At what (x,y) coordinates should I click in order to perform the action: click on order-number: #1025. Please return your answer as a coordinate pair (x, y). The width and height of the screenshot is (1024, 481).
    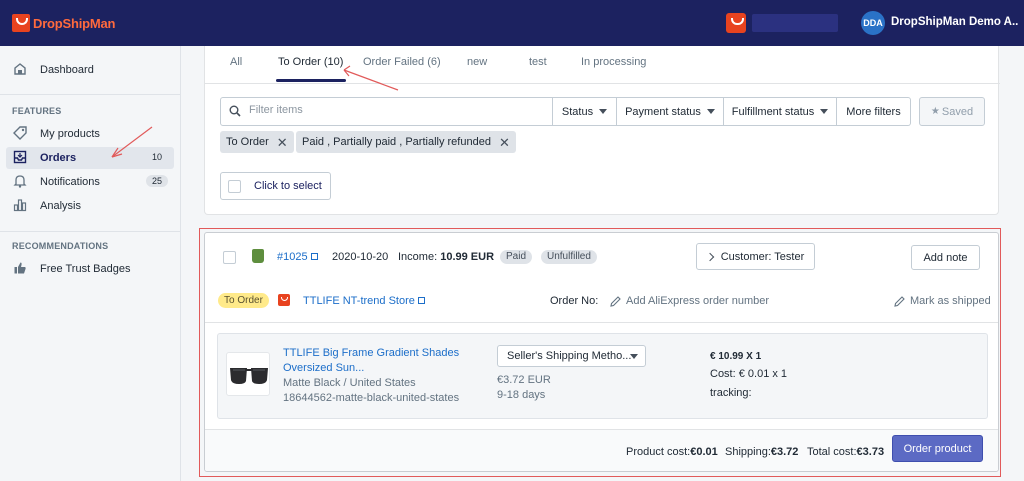
    Looking at the image, I should click on (292, 257).